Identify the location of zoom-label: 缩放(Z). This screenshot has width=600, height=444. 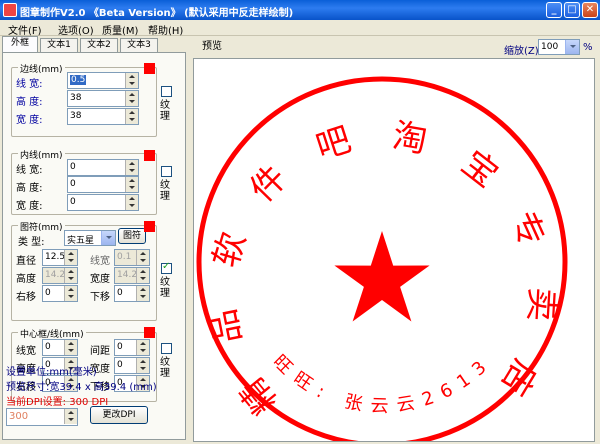
(521, 51).